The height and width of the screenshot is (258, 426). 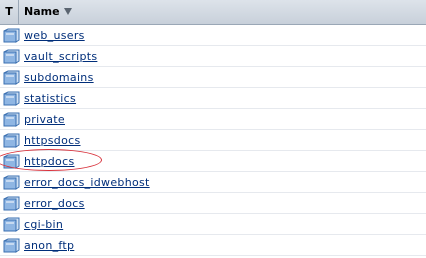 I want to click on folder-link: statistics, so click(x=50, y=98).